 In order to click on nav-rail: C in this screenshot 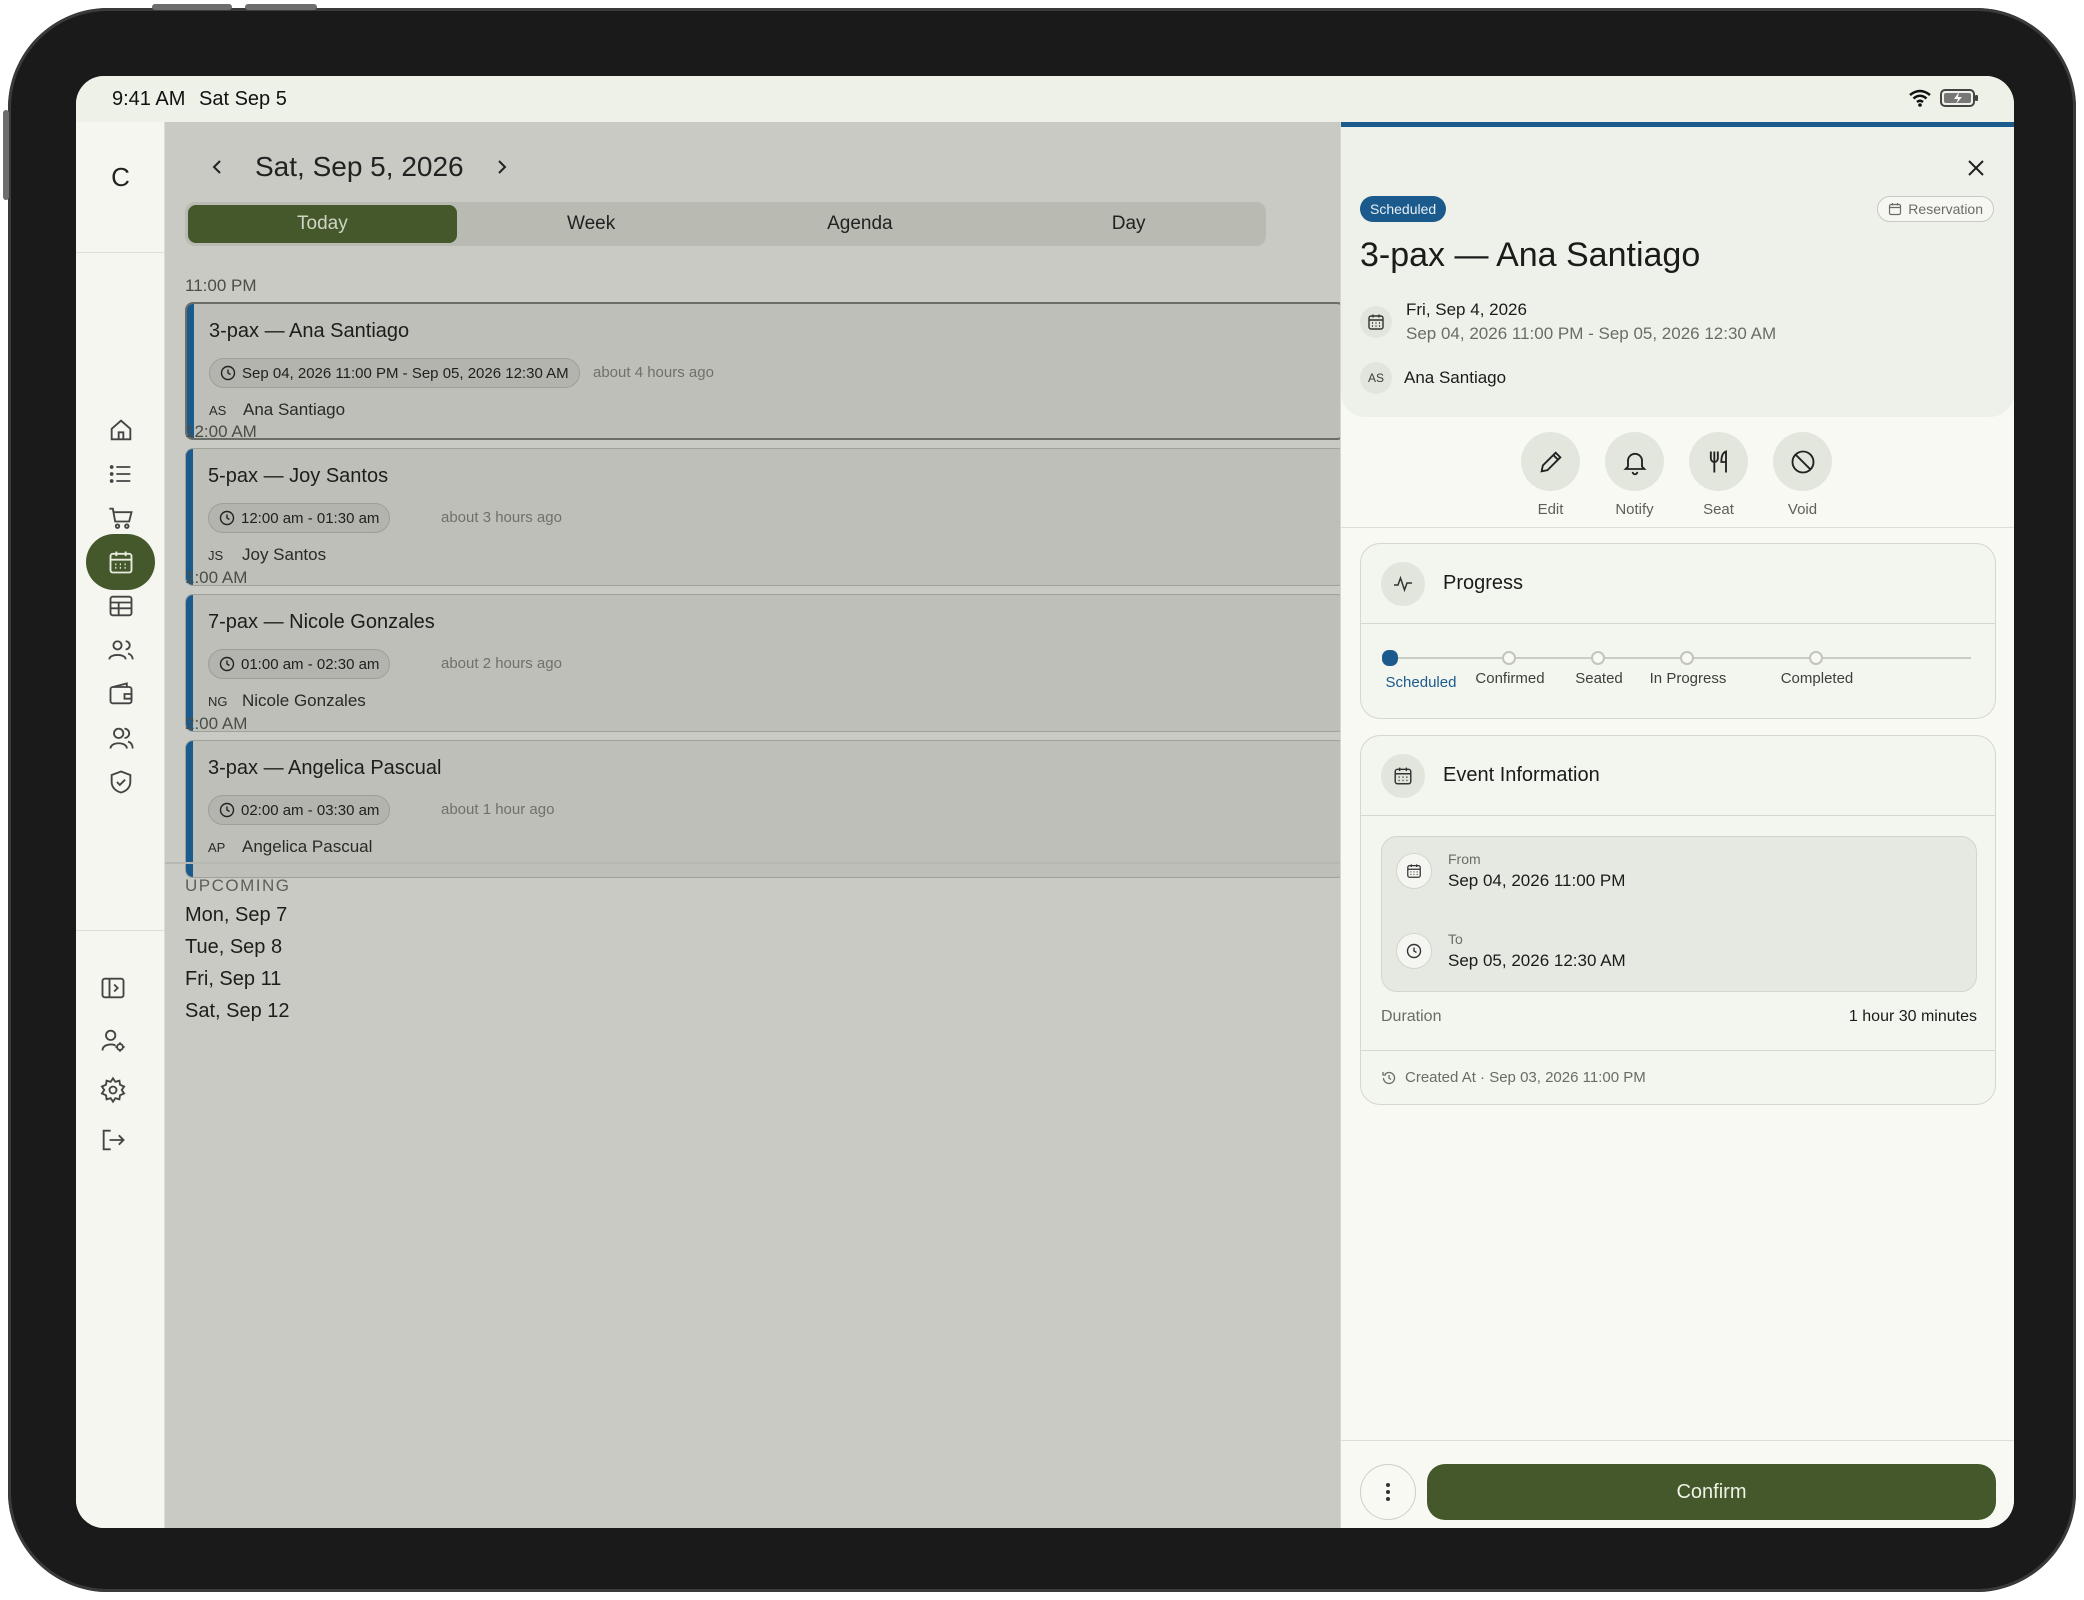, I will do `click(120, 825)`.